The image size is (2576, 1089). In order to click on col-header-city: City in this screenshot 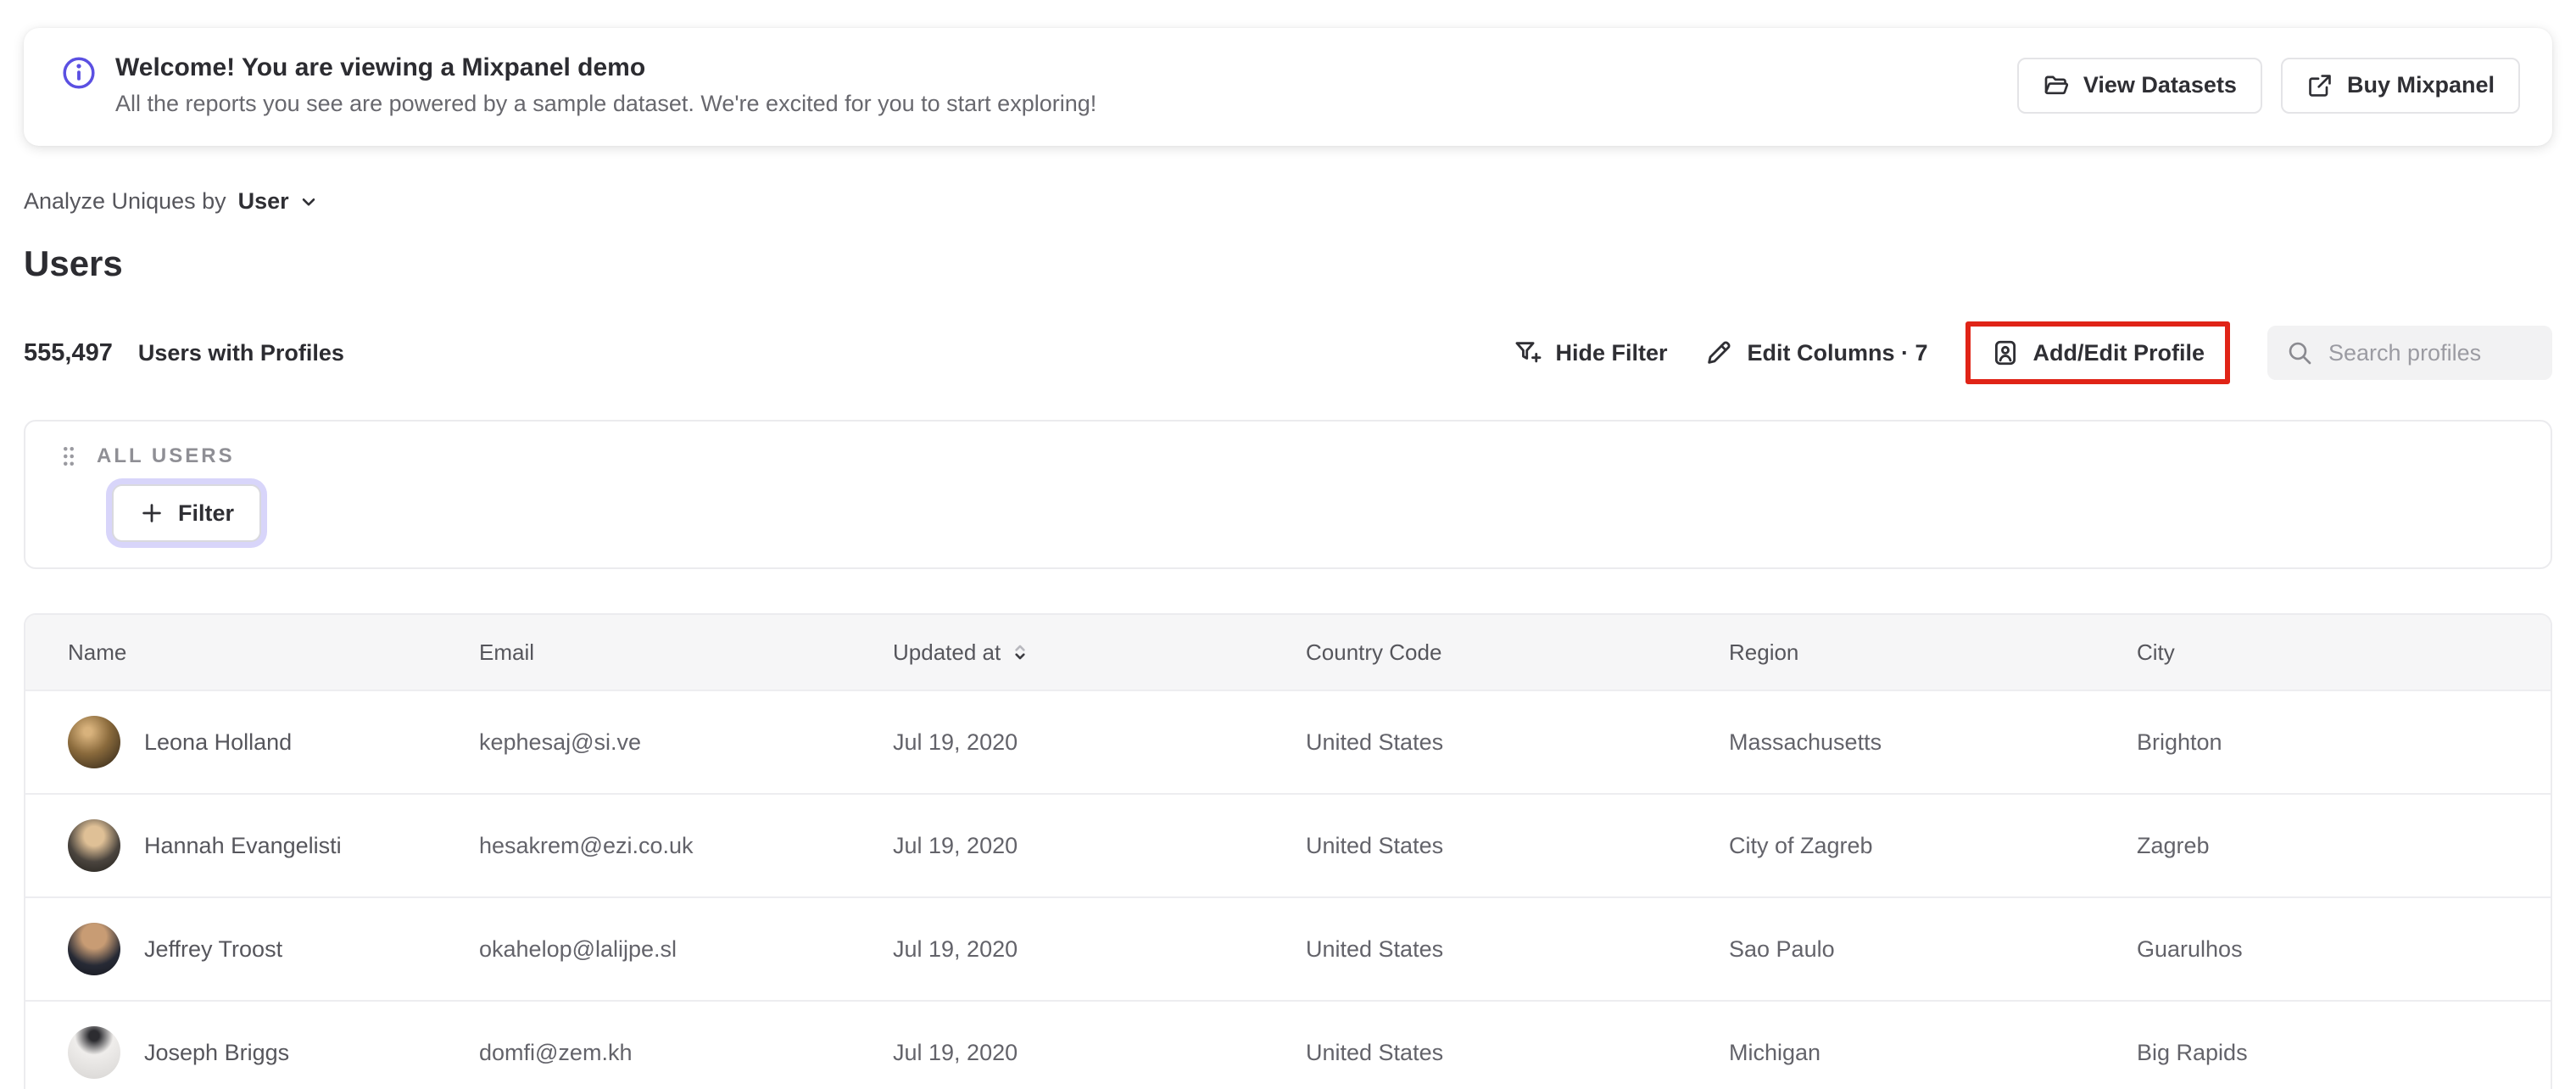, I will do `click(2156, 652)`.